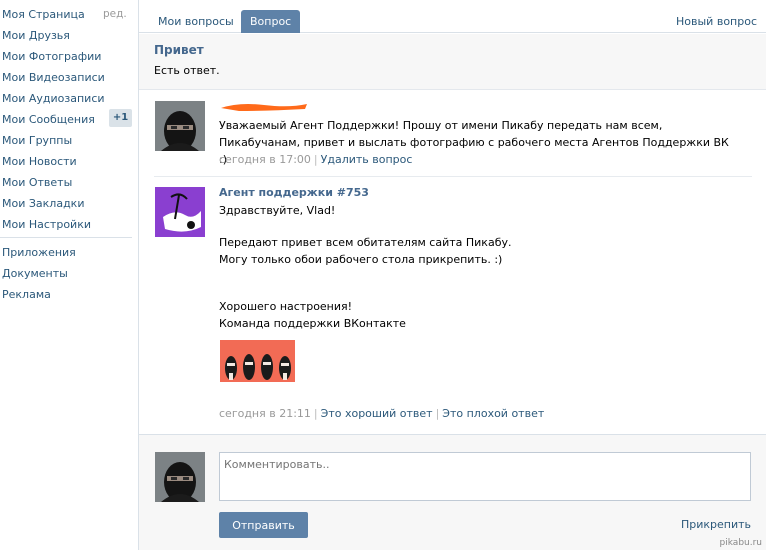 Image resolution: width=766 pixels, height=550 pixels. What do you see at coordinates (180, 212) in the screenshot?
I see `agent-avatar` at bounding box center [180, 212].